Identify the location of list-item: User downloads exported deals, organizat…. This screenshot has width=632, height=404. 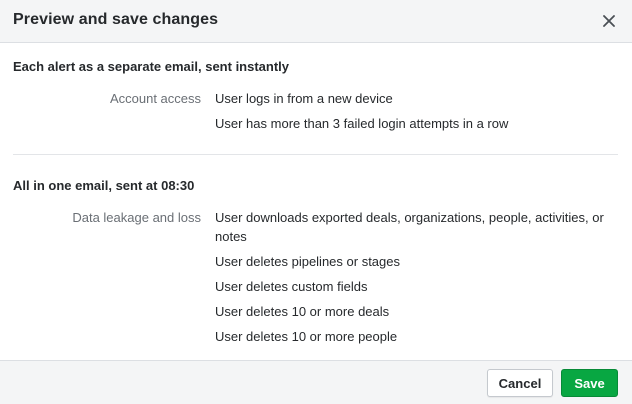
(409, 227).